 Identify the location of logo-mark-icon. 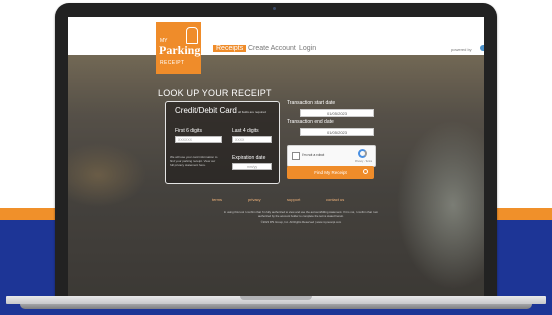
(192, 35).